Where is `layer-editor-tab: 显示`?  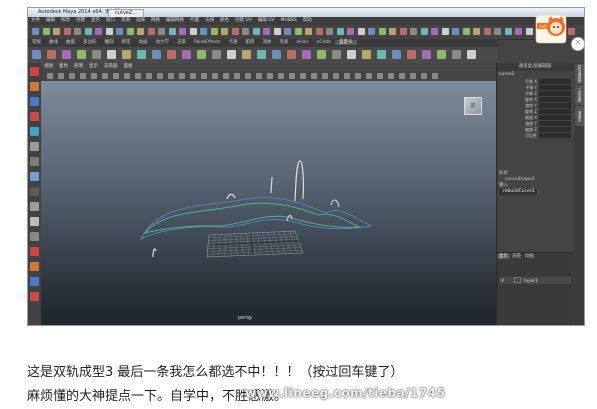
layer-editor-tab: 显示 is located at coordinates (503, 256).